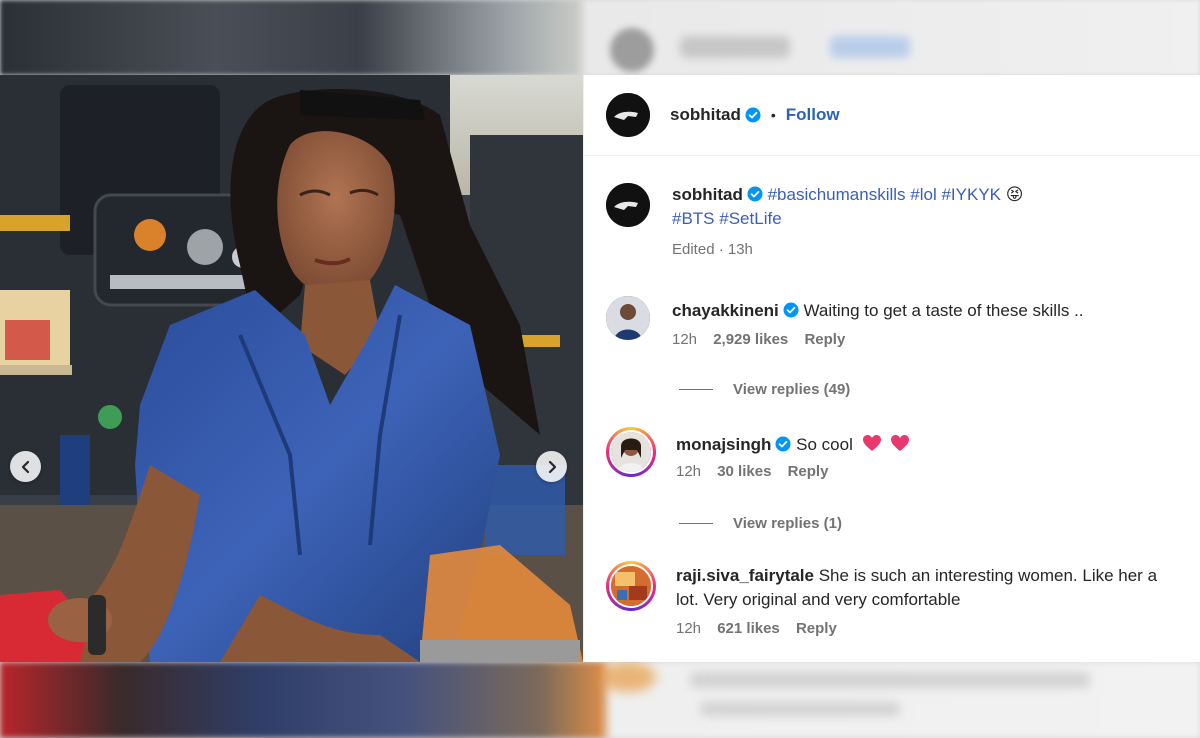 The width and height of the screenshot is (1200, 738). What do you see at coordinates (628, 677) in the screenshot?
I see `blurred-avatar-bottom` at bounding box center [628, 677].